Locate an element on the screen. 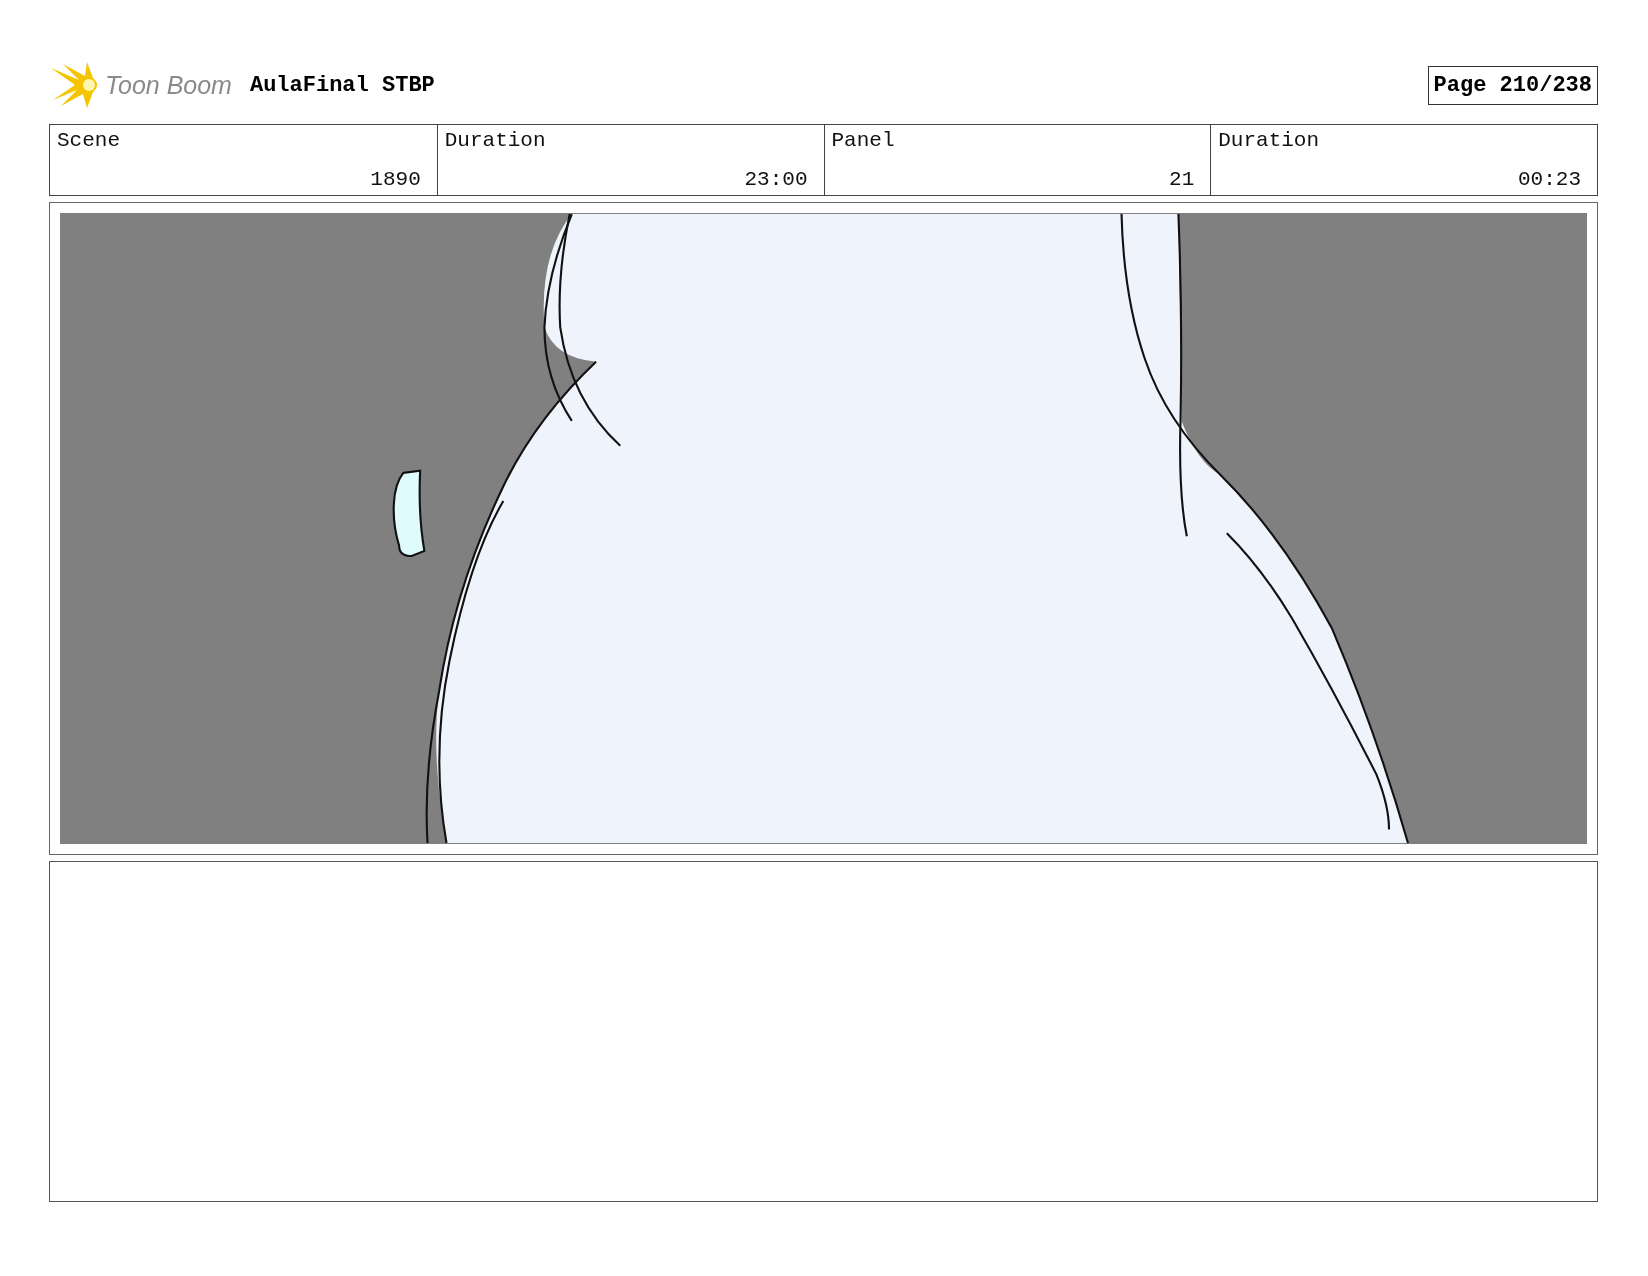 The image size is (1648, 1276). field-label: Scene is located at coordinates (88, 140).